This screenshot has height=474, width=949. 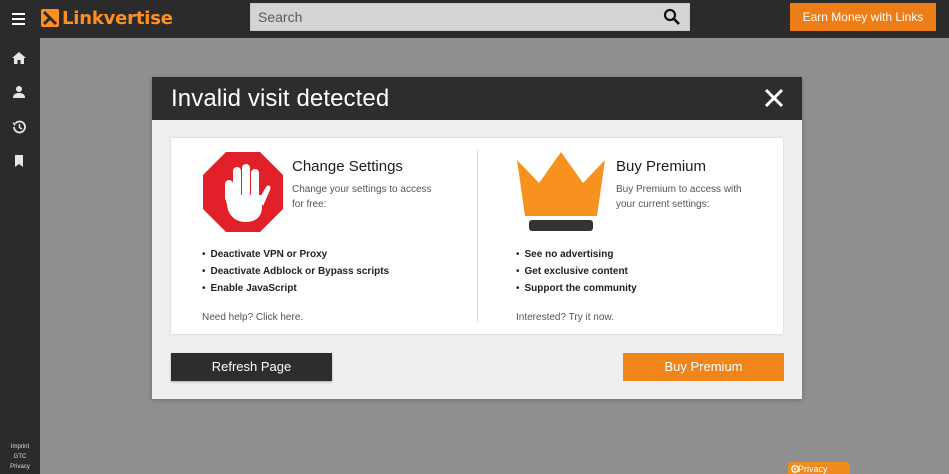 I want to click on refresh-page-button: Refresh Page, so click(x=251, y=367).